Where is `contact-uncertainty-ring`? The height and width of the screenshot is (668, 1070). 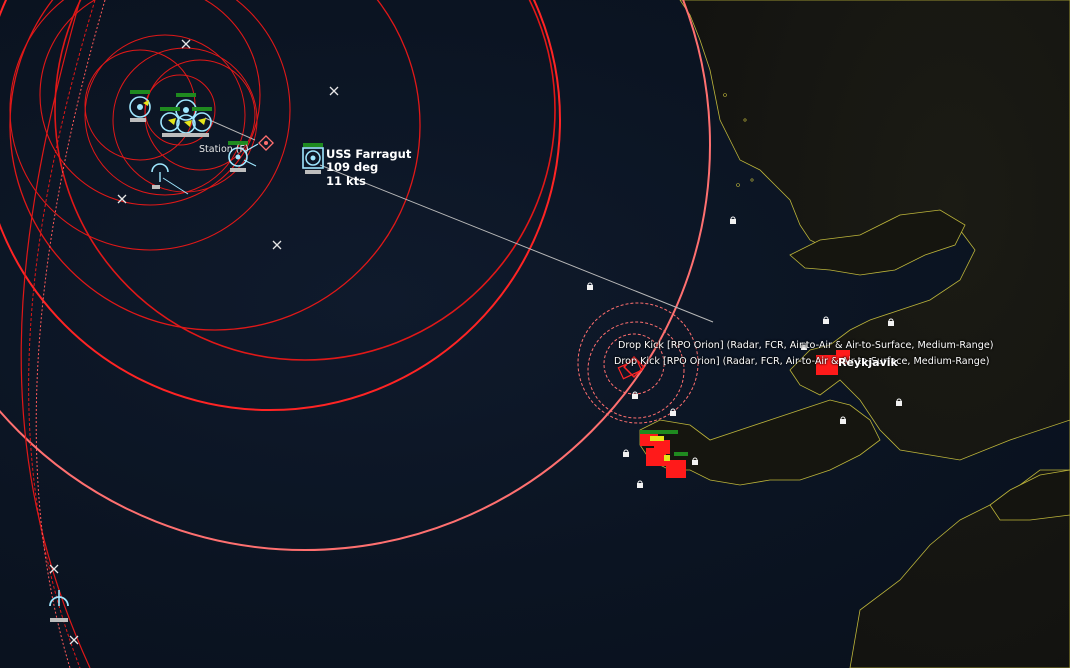 contact-uncertainty-ring is located at coordinates (636, 370).